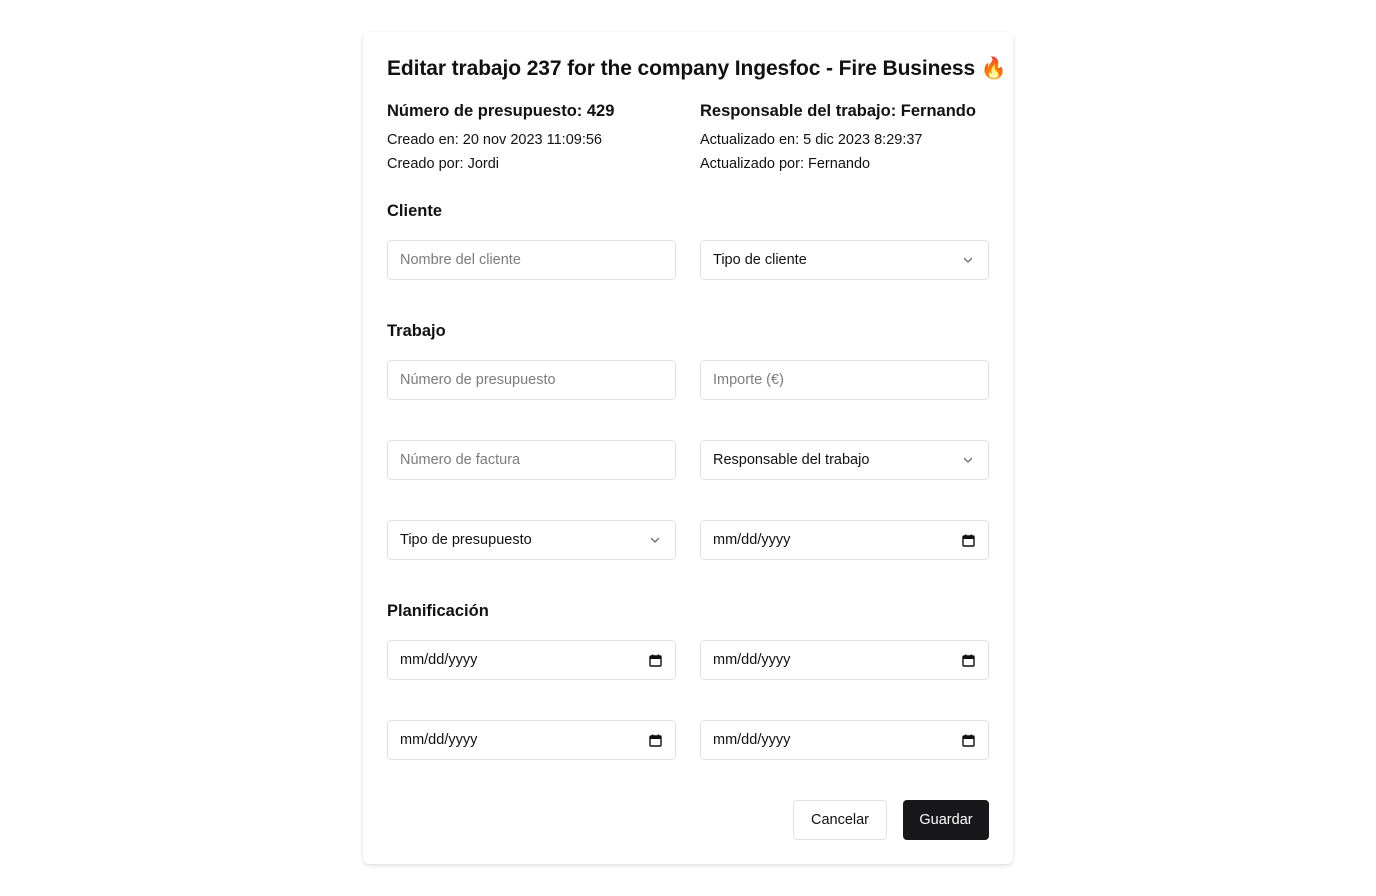 This screenshot has width=1376, height=896. What do you see at coordinates (439, 740) in the screenshot?
I see `planning-date-3-value: mm/dd/yyyy` at bounding box center [439, 740].